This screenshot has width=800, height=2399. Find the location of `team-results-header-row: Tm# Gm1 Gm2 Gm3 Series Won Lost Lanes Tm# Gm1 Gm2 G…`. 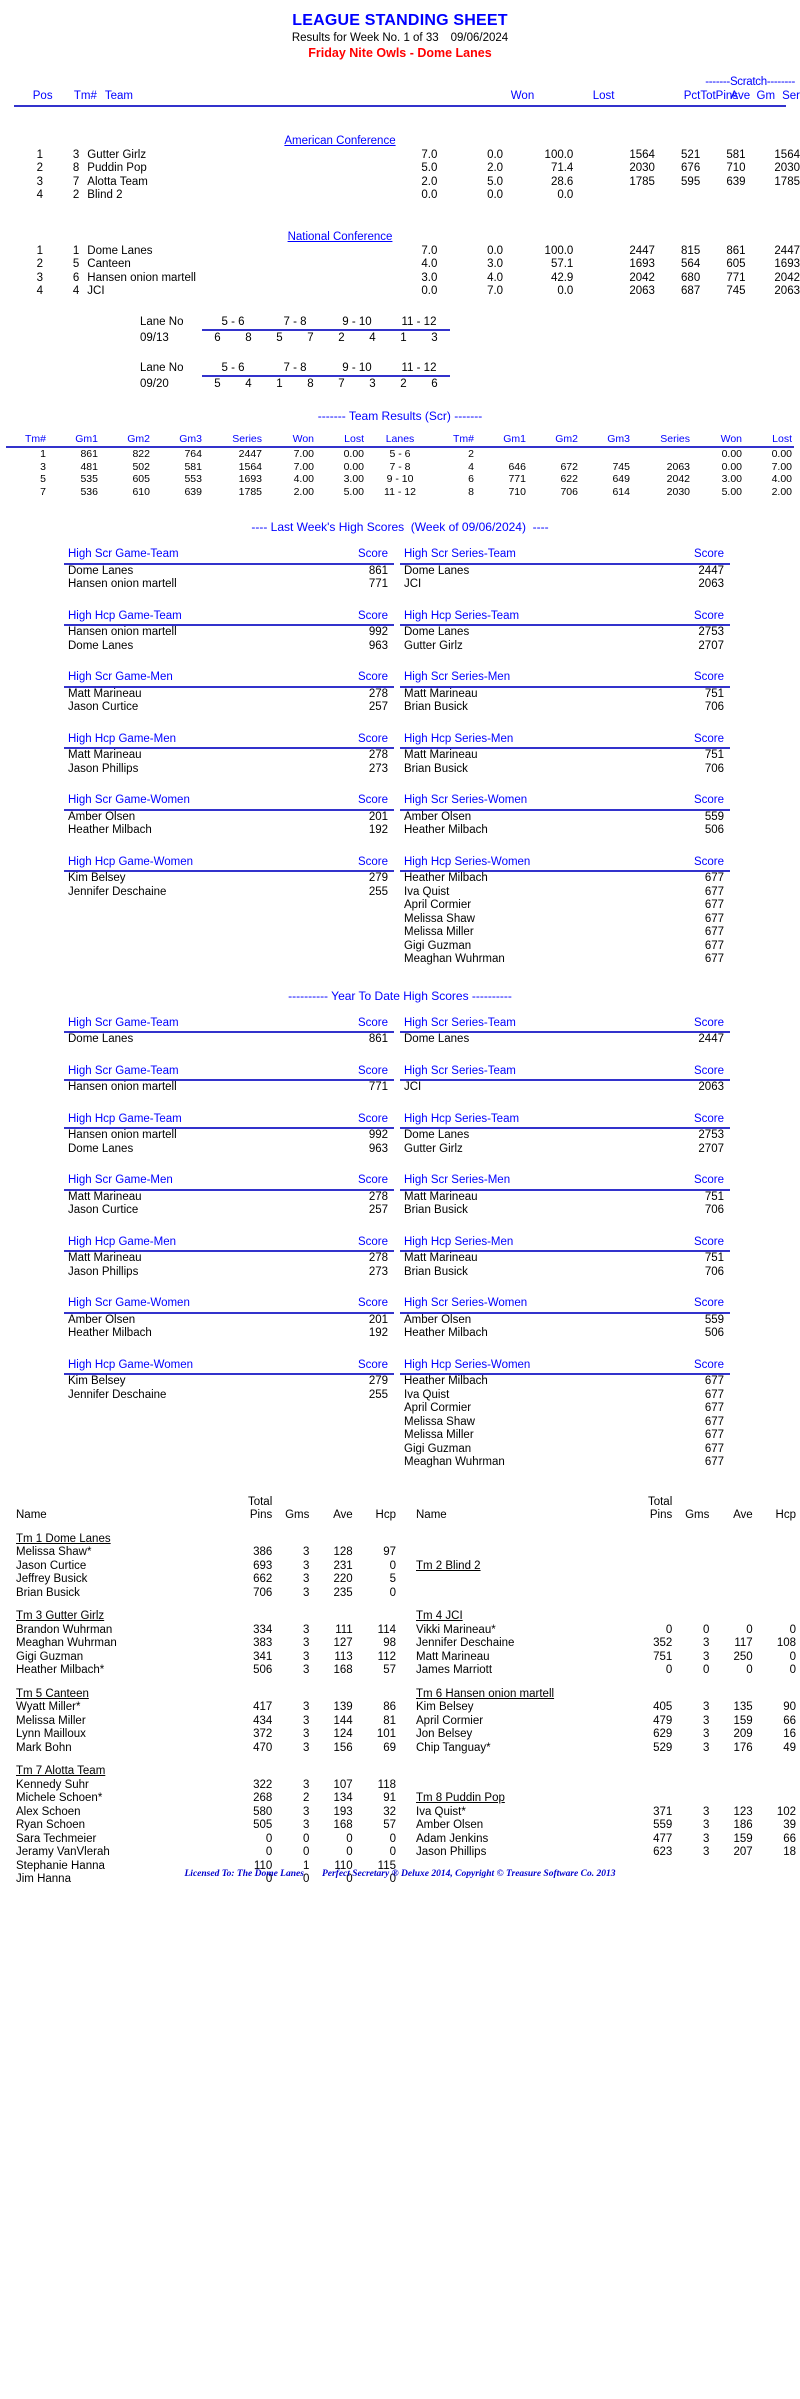

team-results-header-row: Tm# Gm1 Gm2 Gm3 Series Won Lost Lanes Tm# Gm1 Gm2 G… is located at coordinates (400, 440).